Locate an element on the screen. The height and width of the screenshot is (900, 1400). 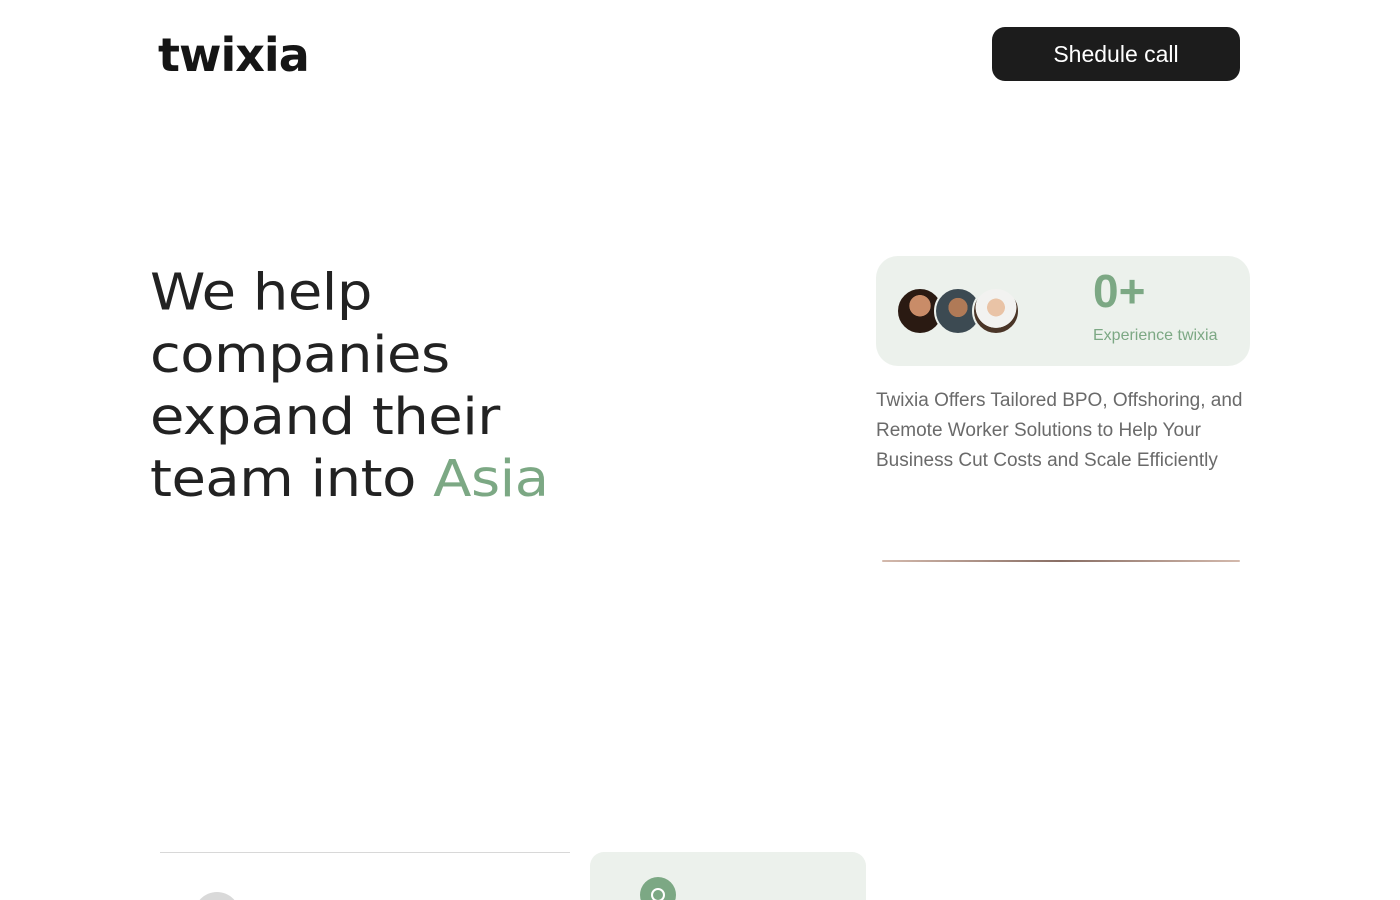
circle-icon is located at coordinates (658, 888).